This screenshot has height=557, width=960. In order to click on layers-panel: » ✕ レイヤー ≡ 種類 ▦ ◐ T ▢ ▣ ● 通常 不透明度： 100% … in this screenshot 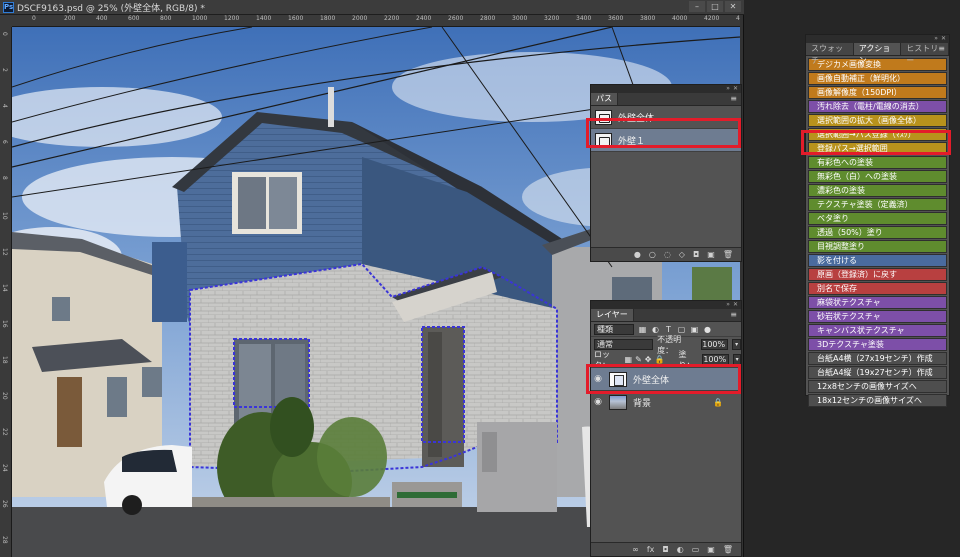, I will do `click(666, 428)`.